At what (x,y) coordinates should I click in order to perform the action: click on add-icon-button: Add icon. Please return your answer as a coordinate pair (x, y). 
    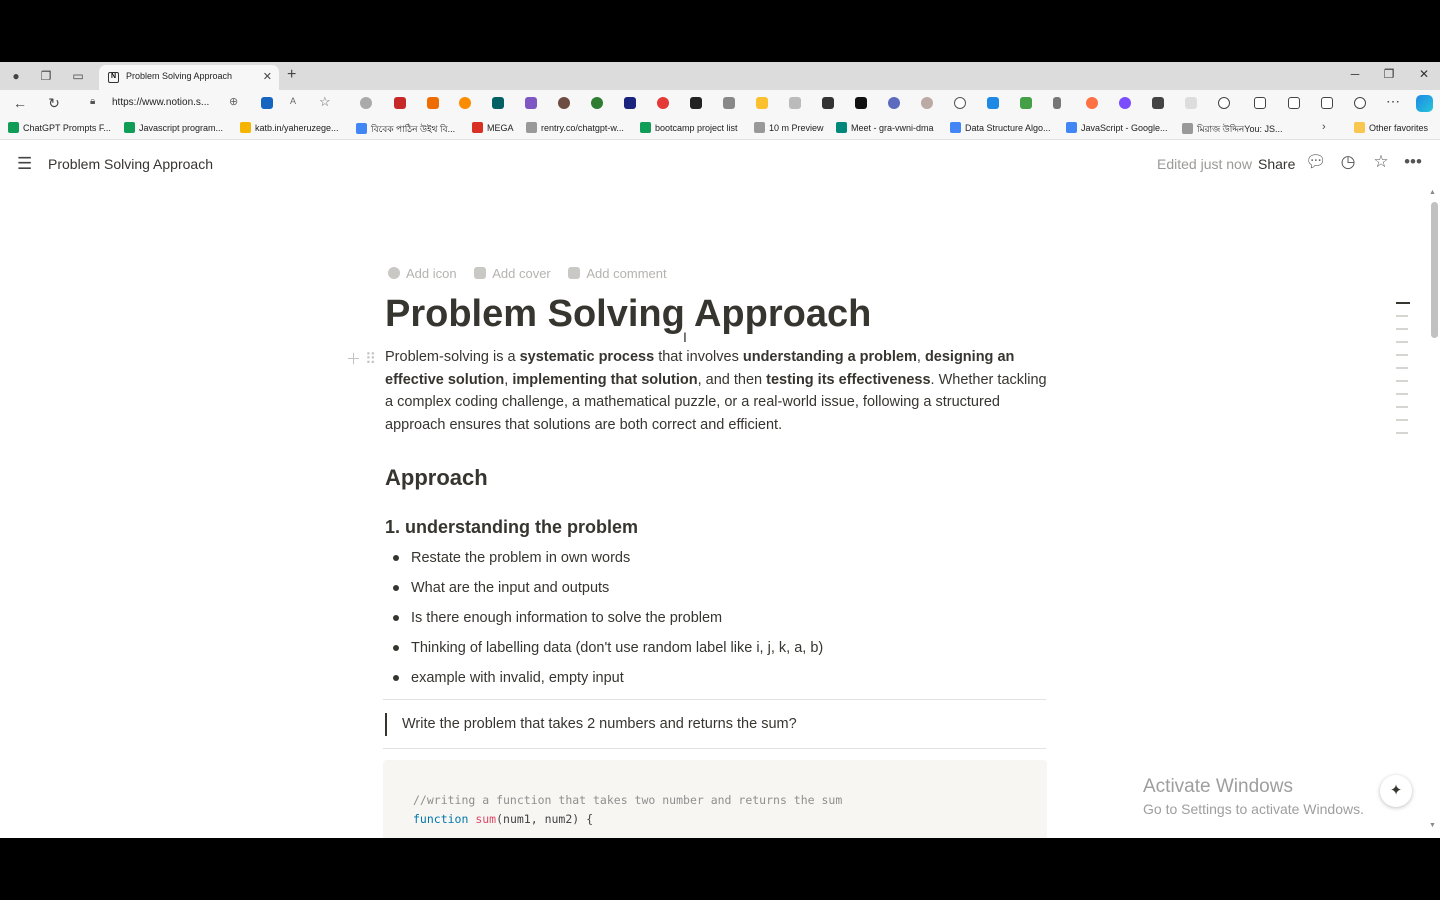
    Looking at the image, I should click on (422, 273).